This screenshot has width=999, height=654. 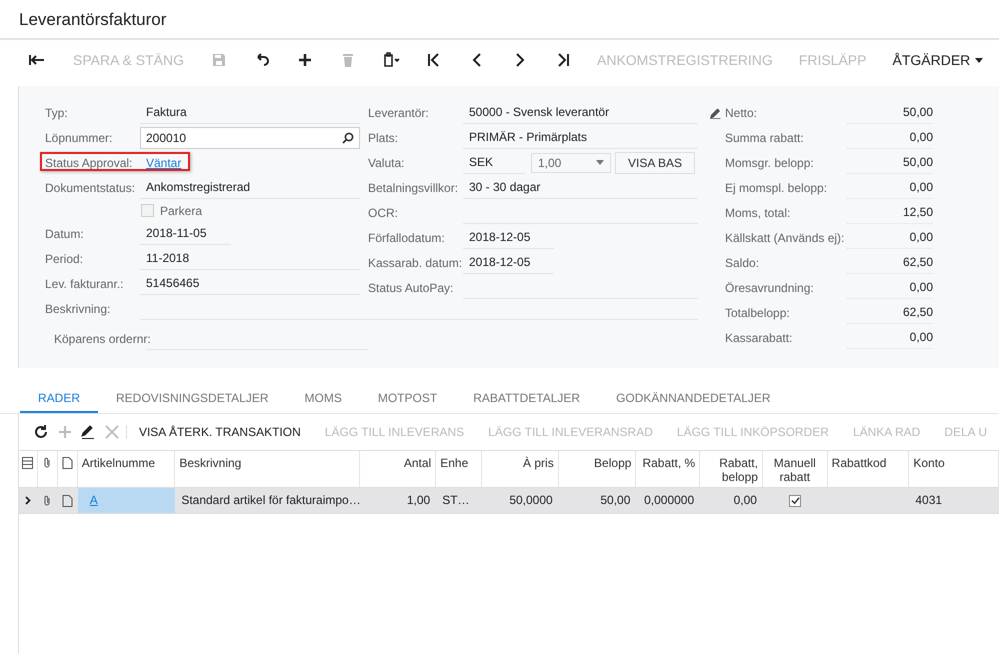 What do you see at coordinates (59, 400) in the screenshot?
I see `tab: RADER` at bounding box center [59, 400].